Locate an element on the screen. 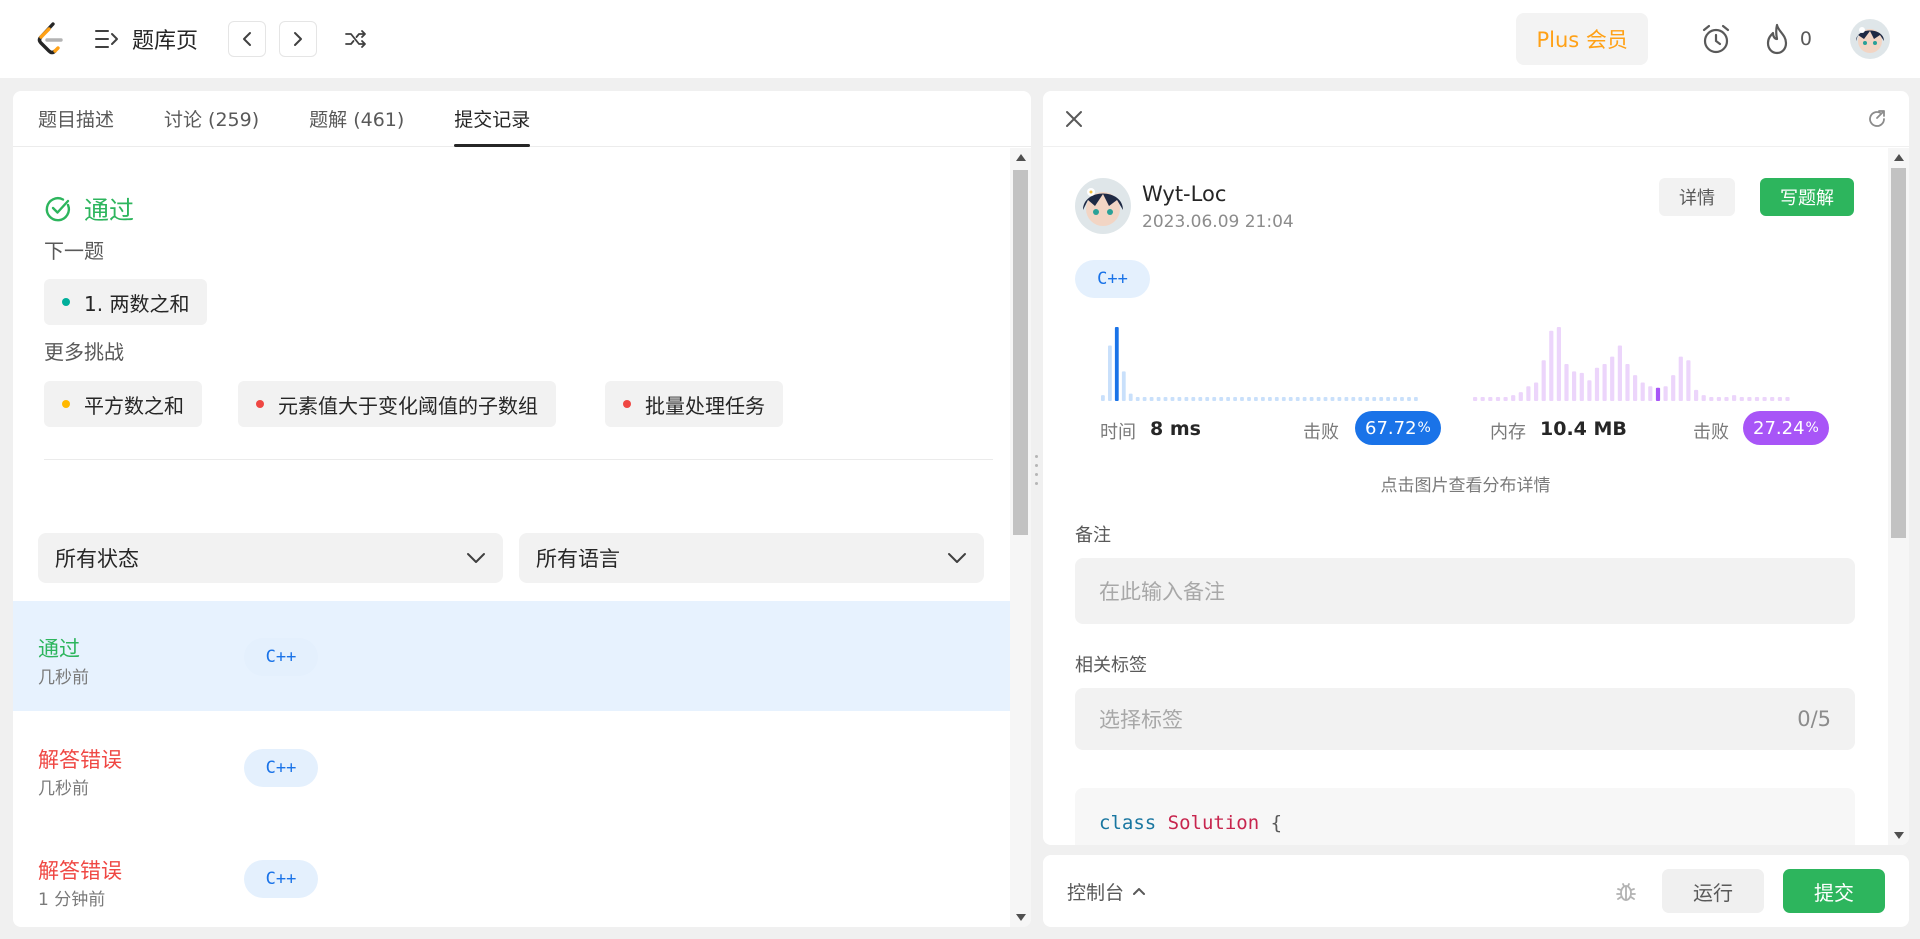  left-scrollbar is located at coordinates (1020, 537).